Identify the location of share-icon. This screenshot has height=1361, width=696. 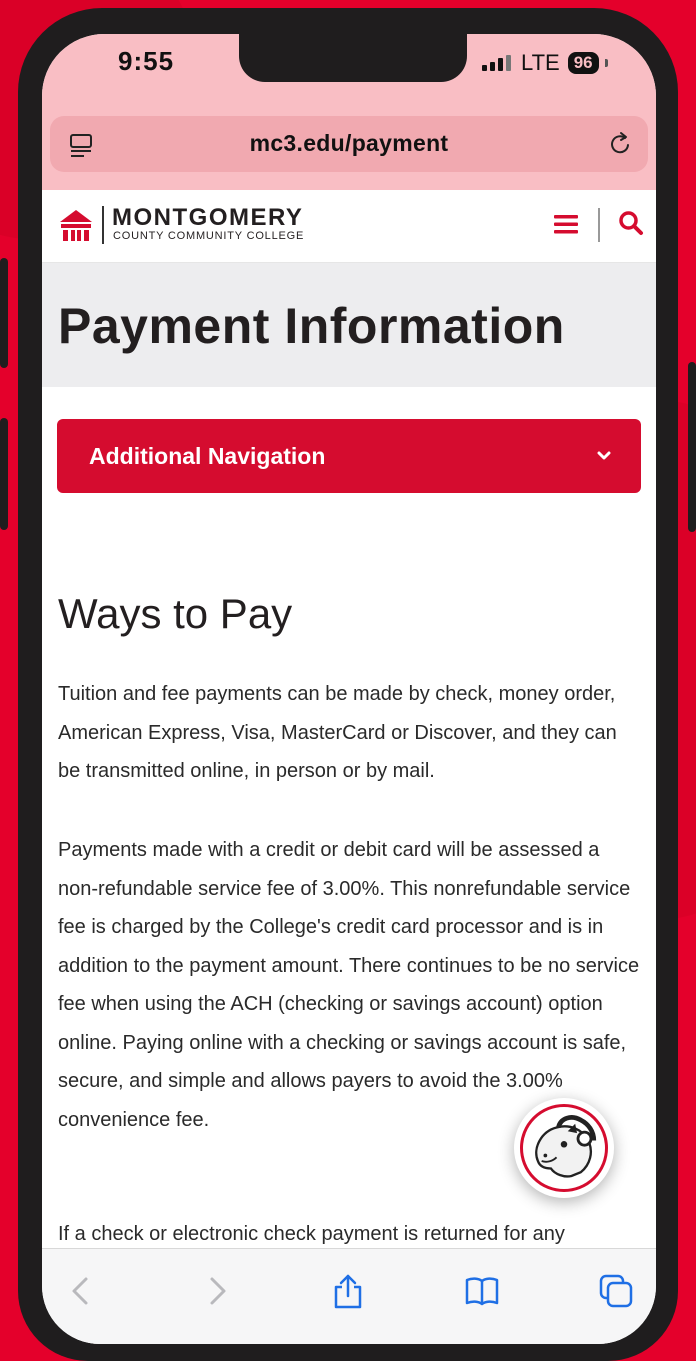
(348, 1291).